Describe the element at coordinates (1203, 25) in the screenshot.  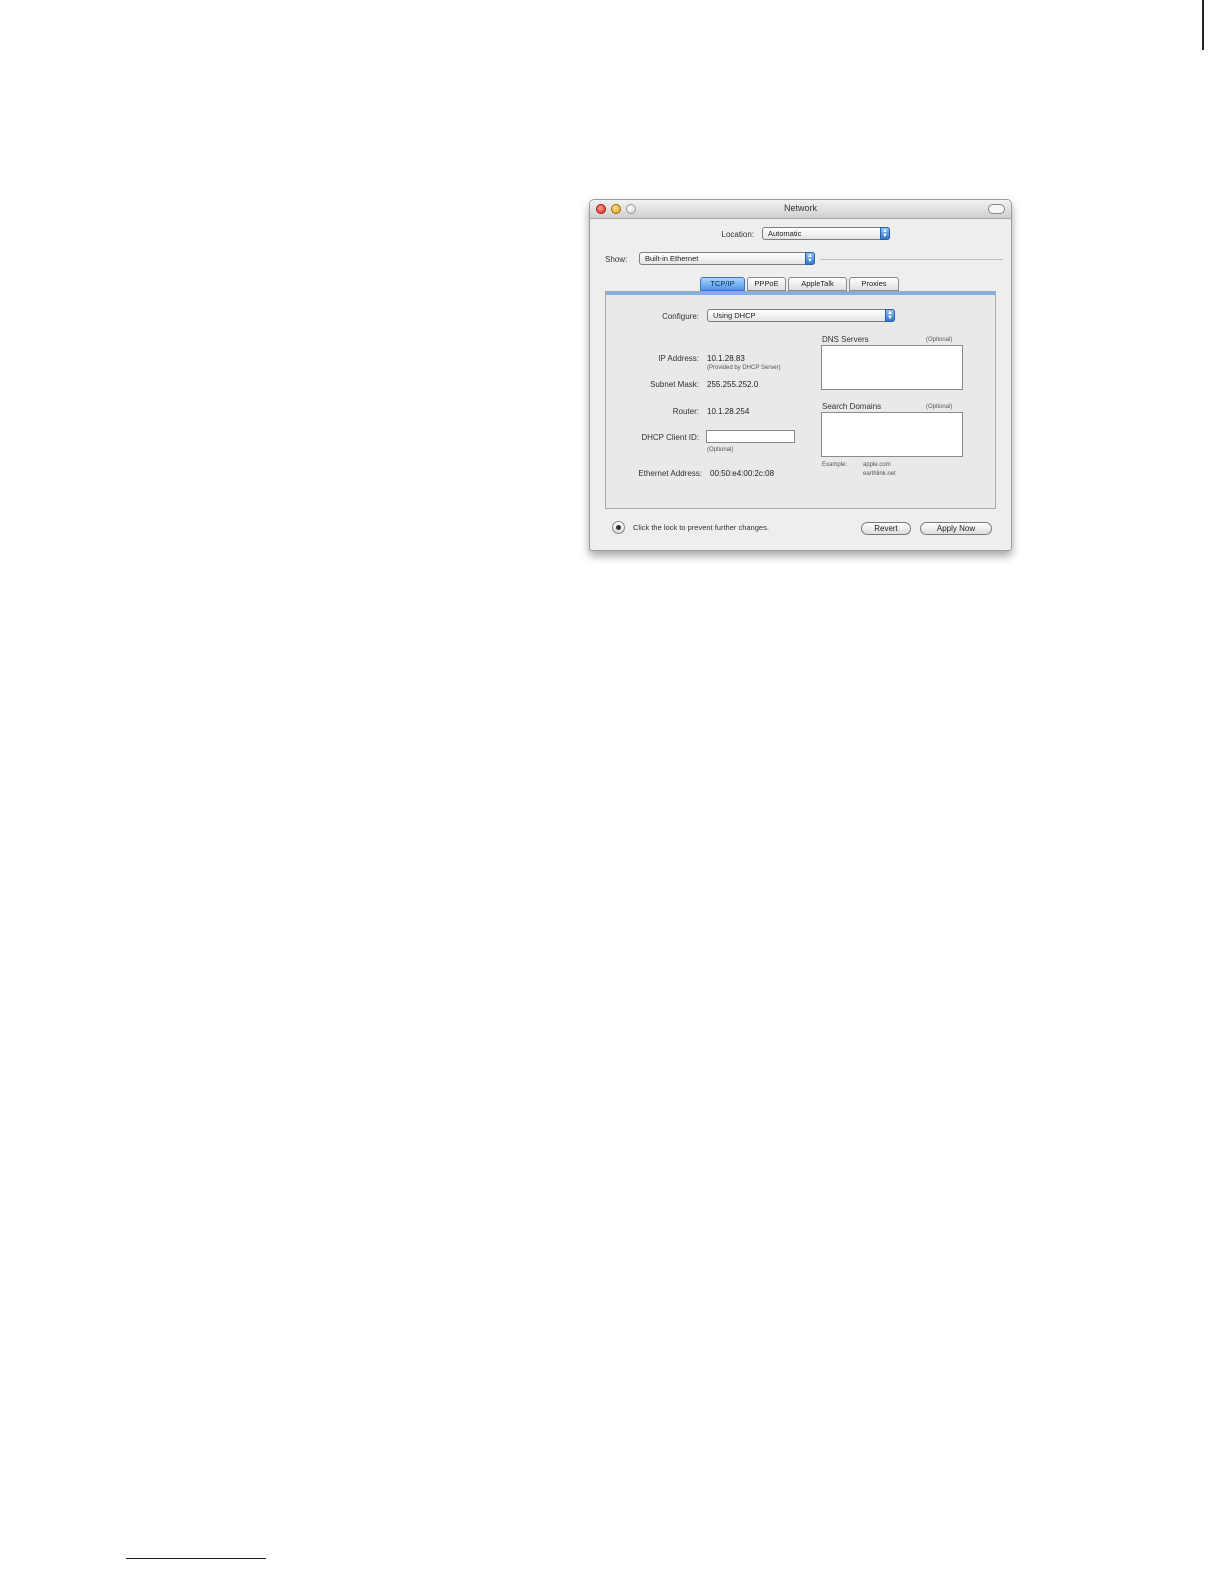
I see `page-edge-rule` at that location.